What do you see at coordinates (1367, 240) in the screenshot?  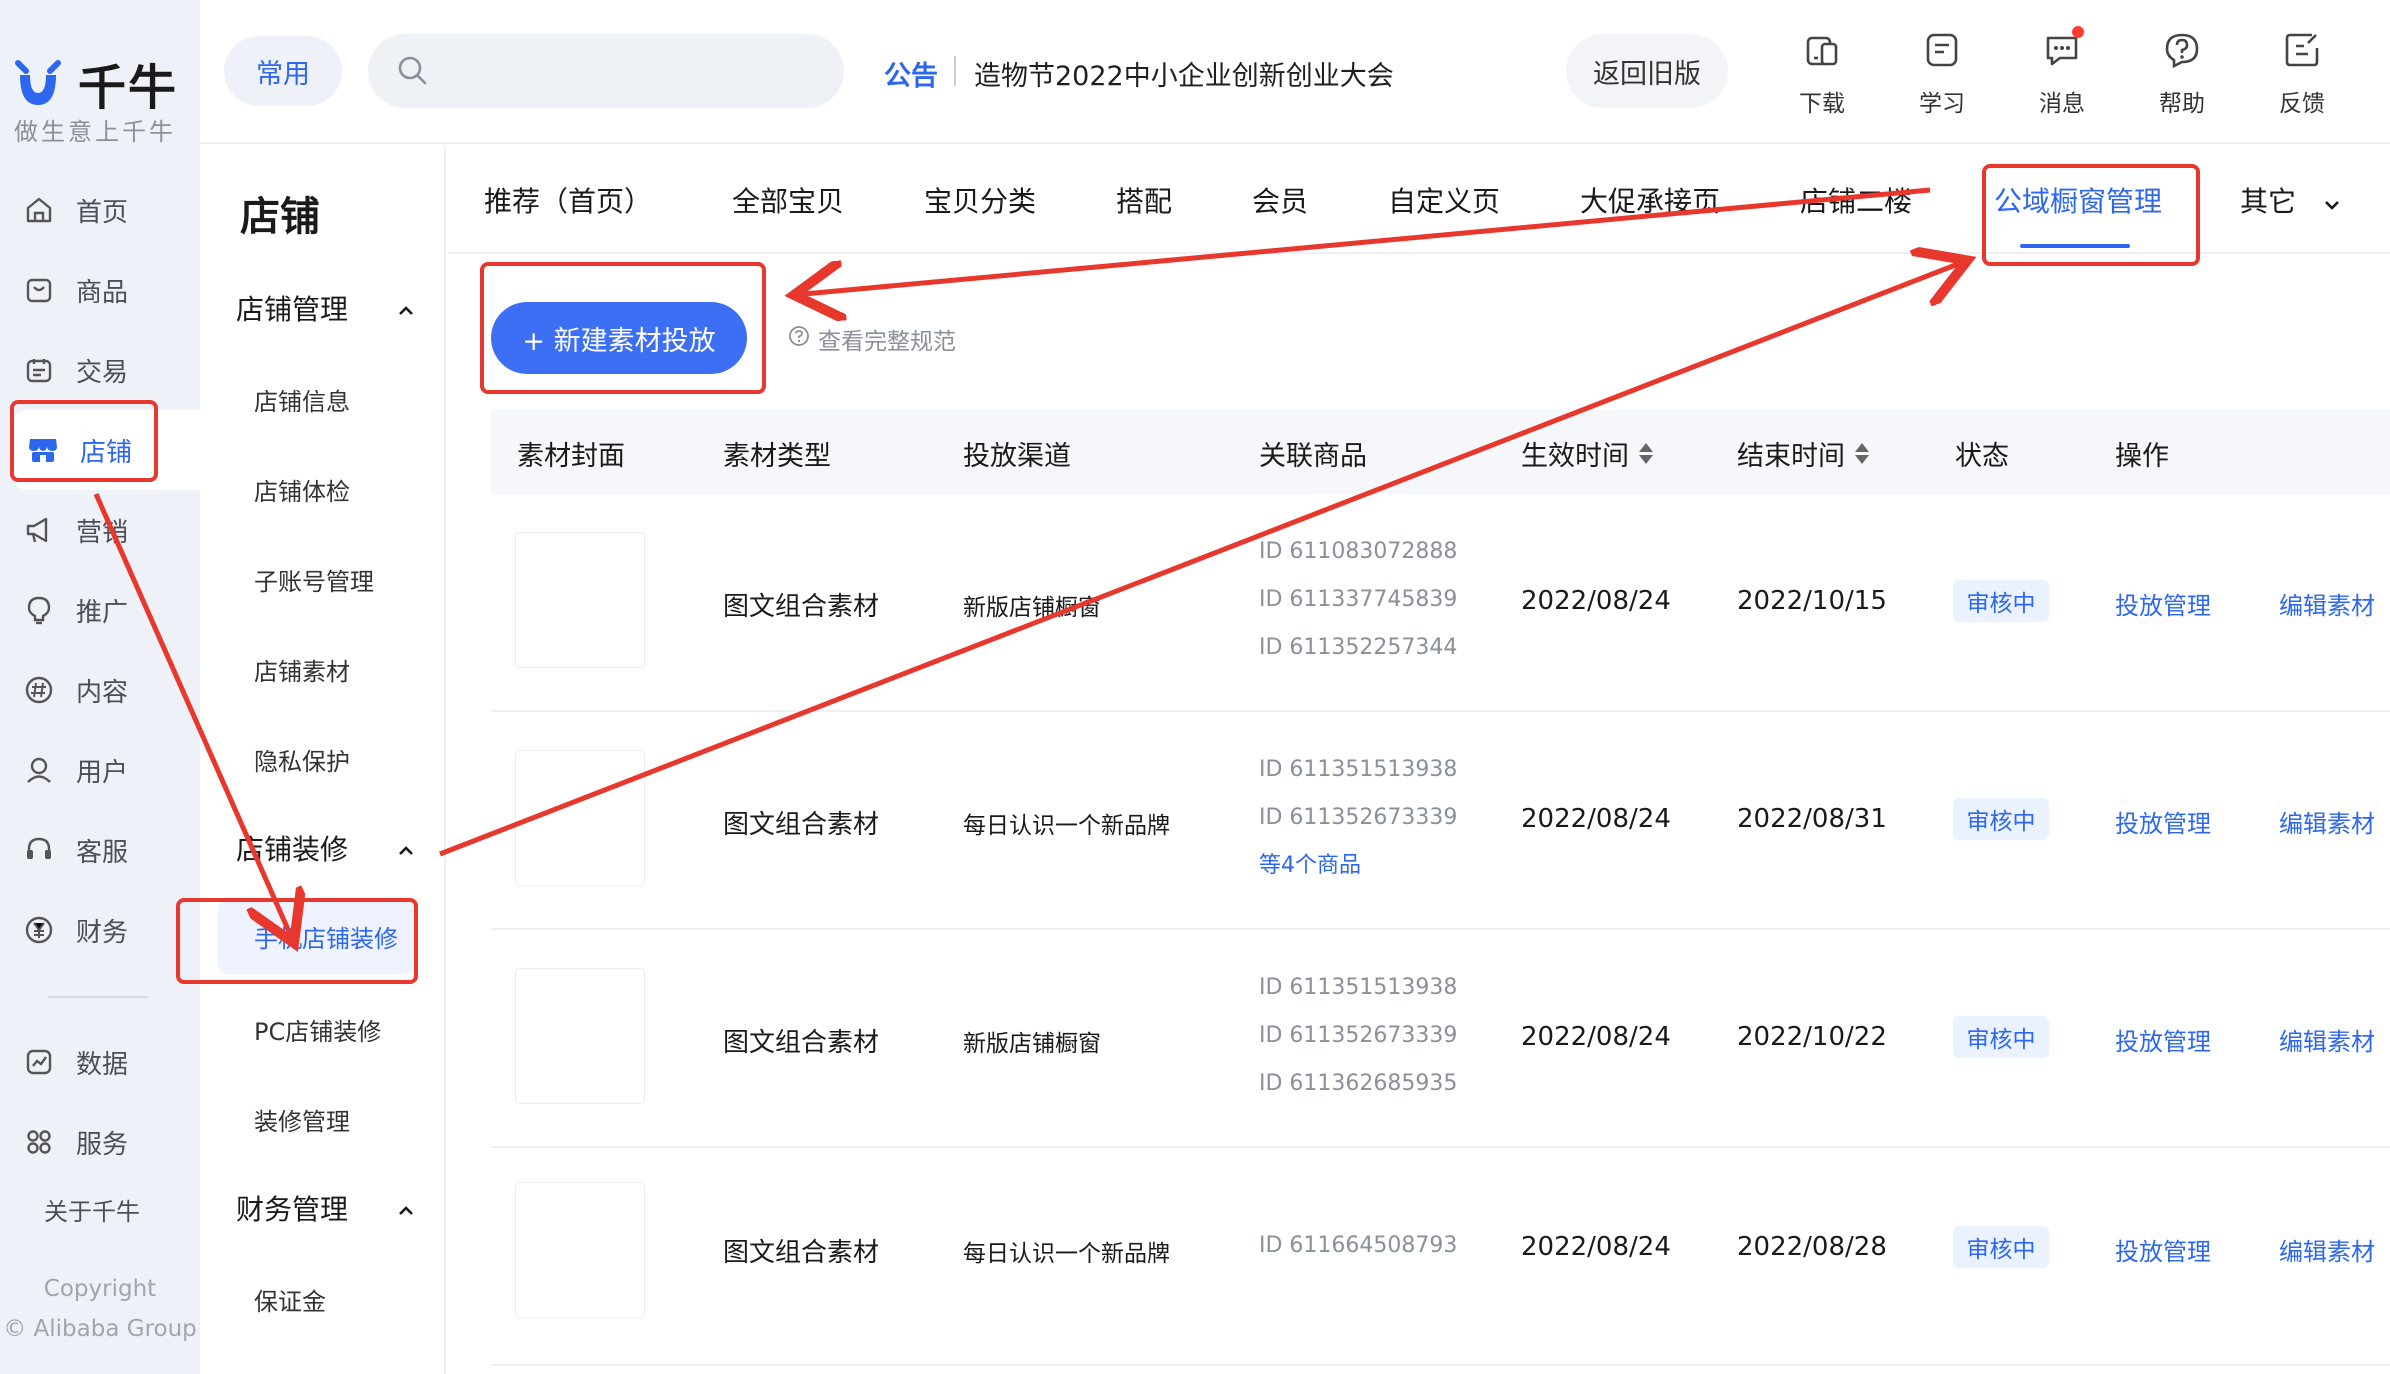 I see `arrow-tab-to-new-button` at bounding box center [1367, 240].